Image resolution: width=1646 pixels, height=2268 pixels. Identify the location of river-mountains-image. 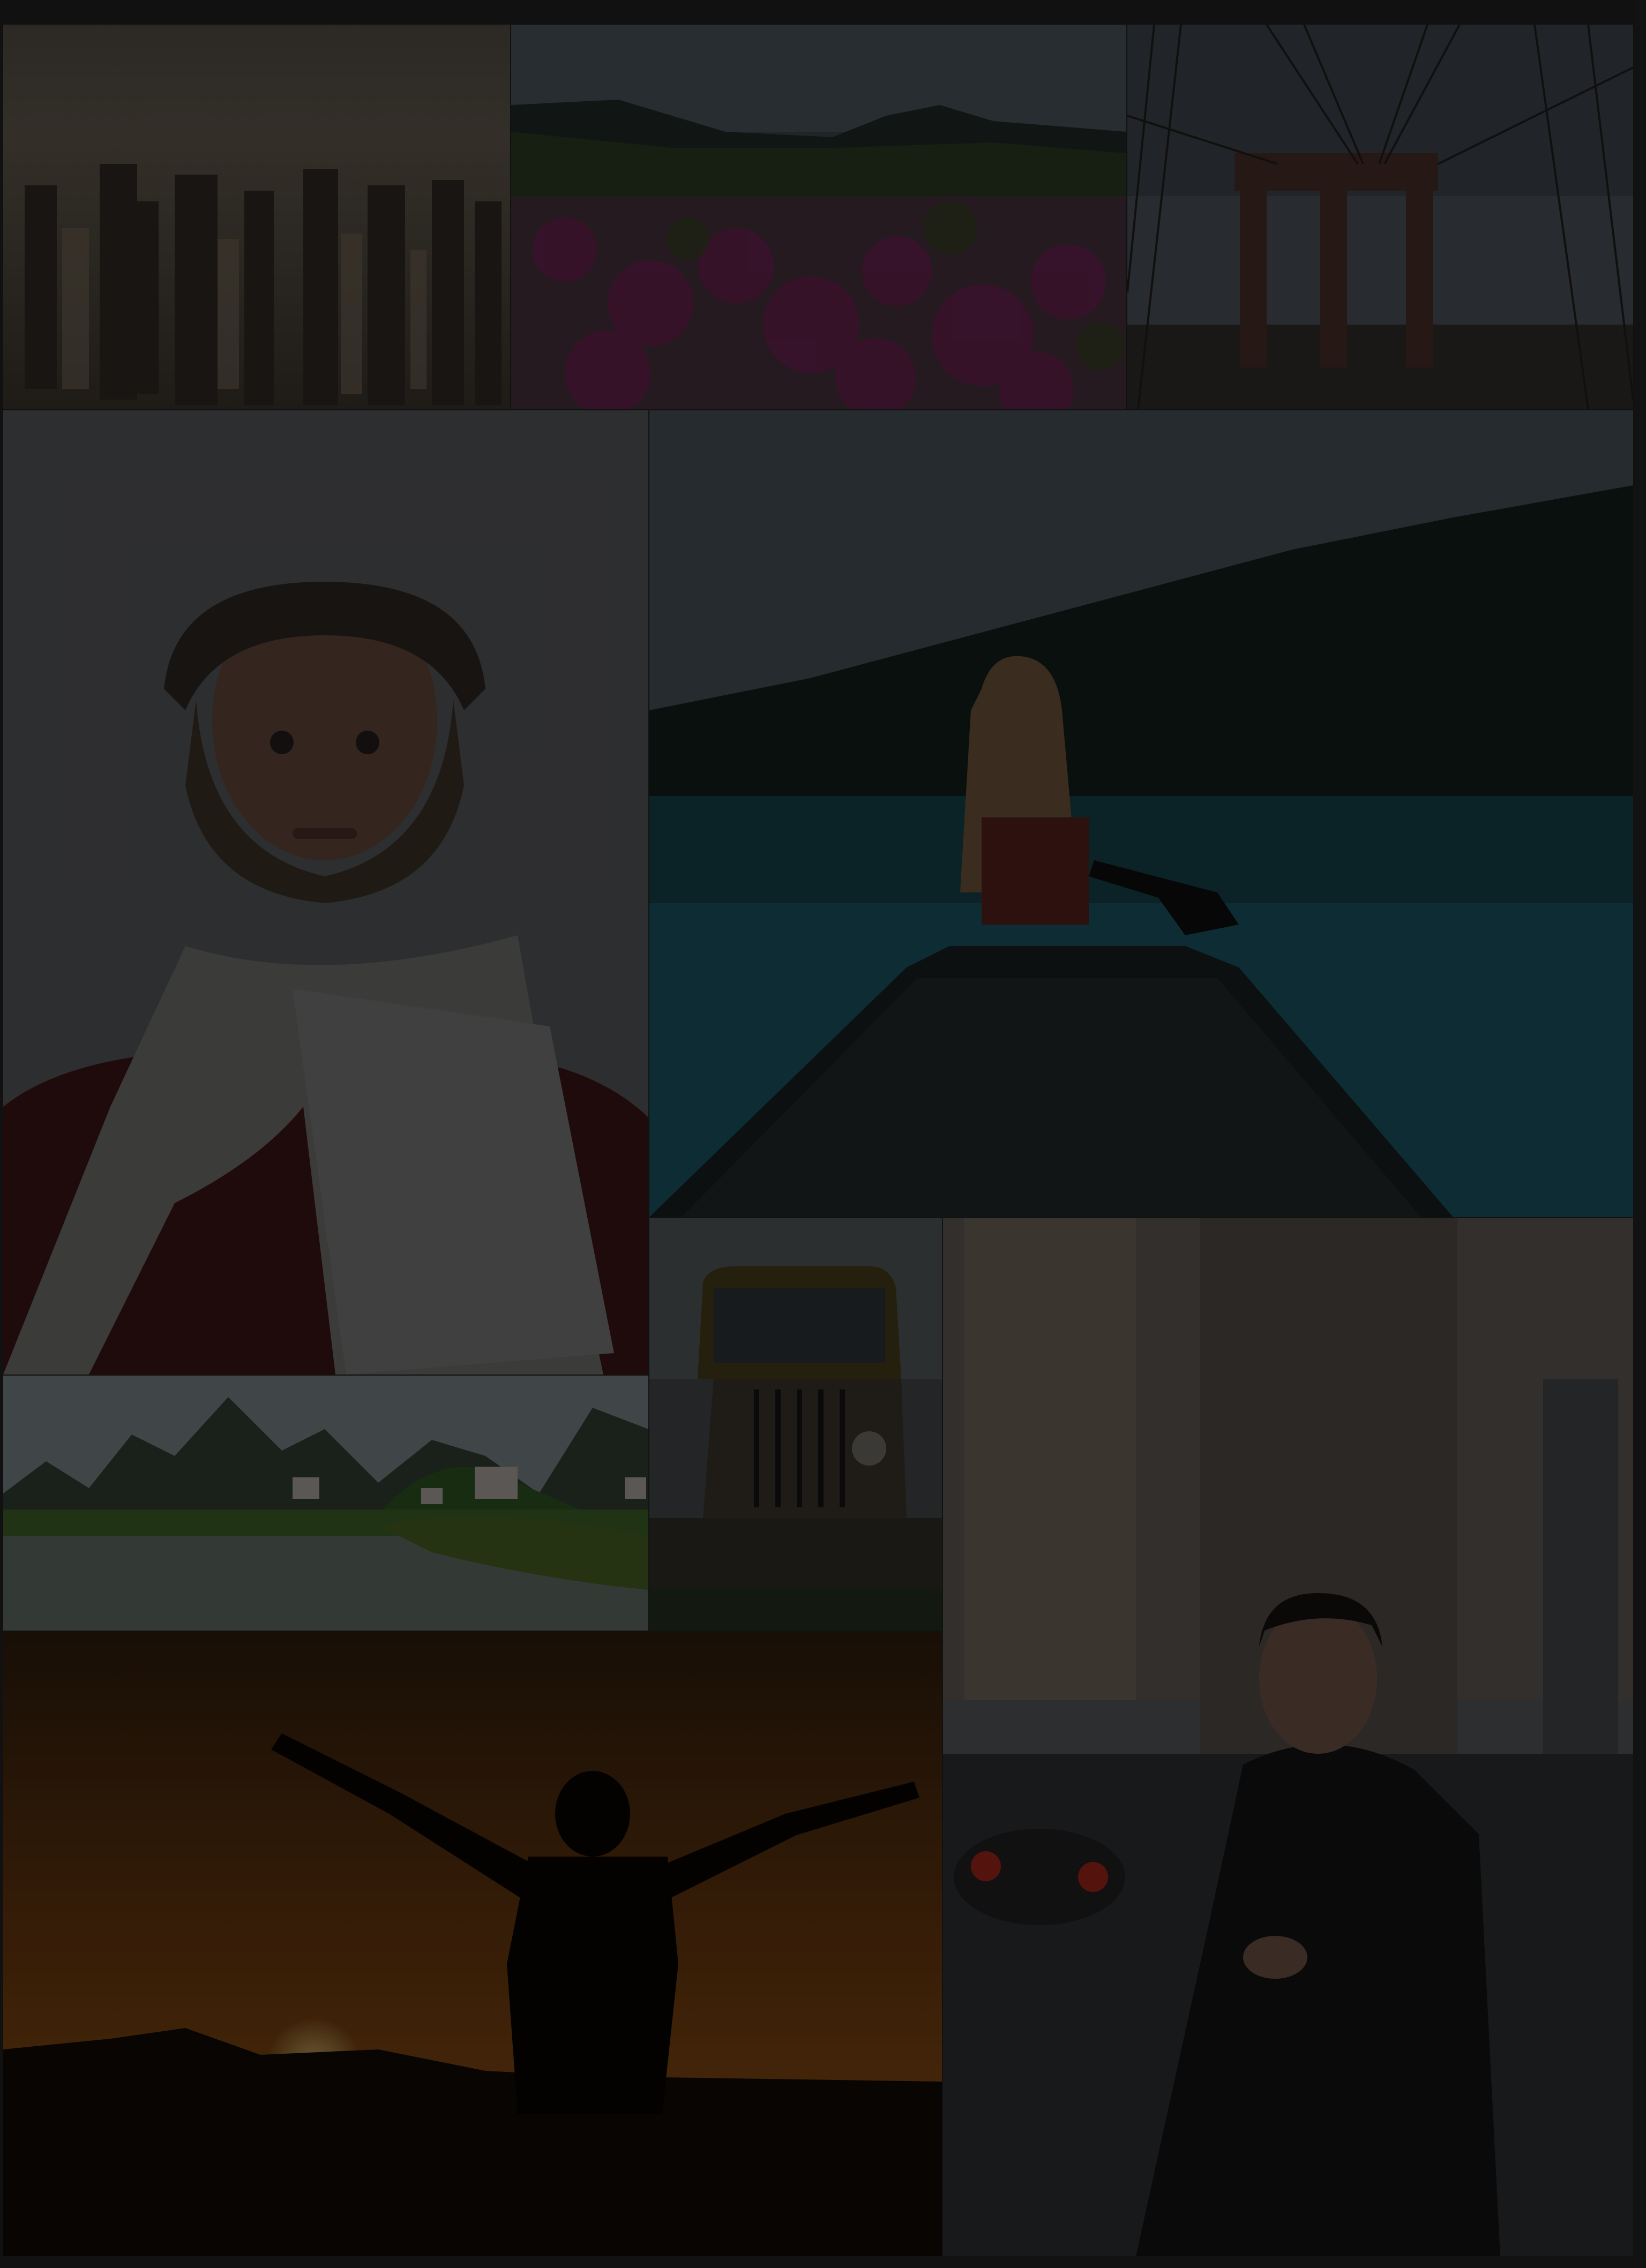
(325, 1503).